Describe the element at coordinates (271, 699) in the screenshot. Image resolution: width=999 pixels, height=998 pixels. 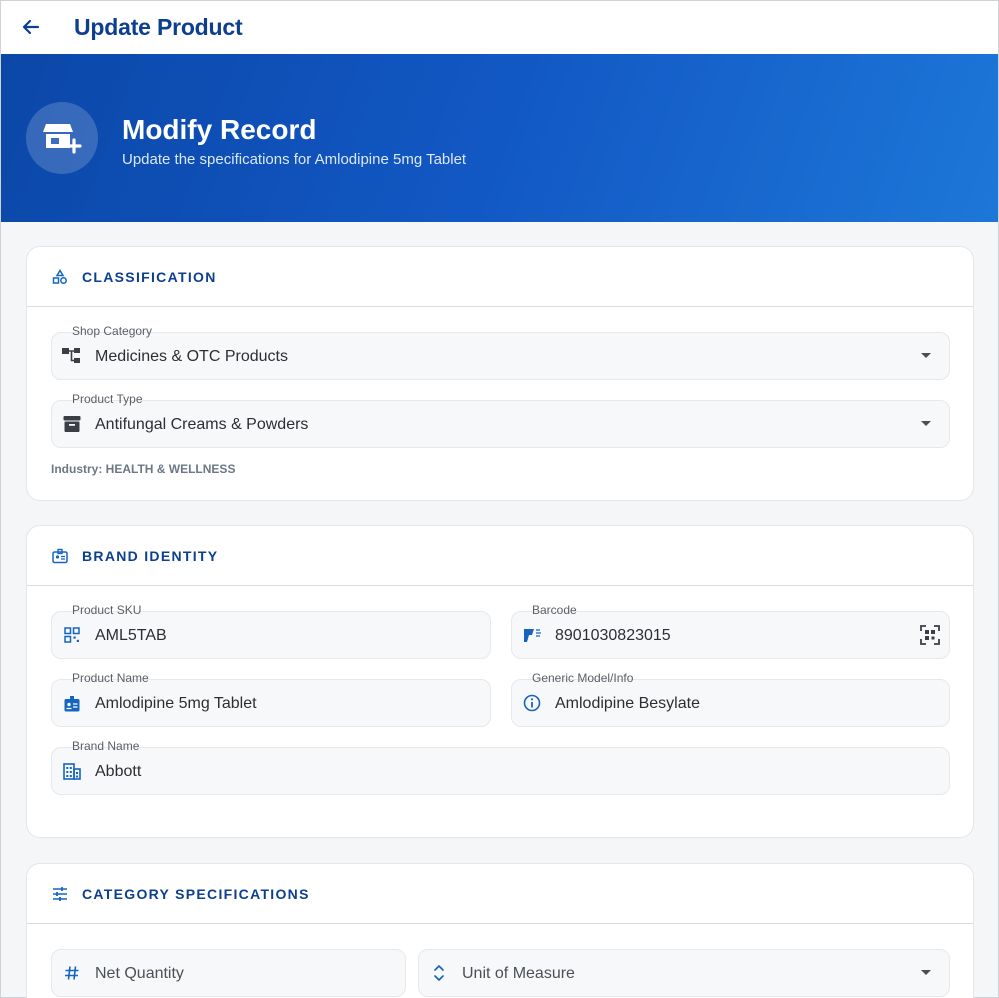
I see `product-name-input: Product Name Amlodipine 5mg Tablet` at that location.